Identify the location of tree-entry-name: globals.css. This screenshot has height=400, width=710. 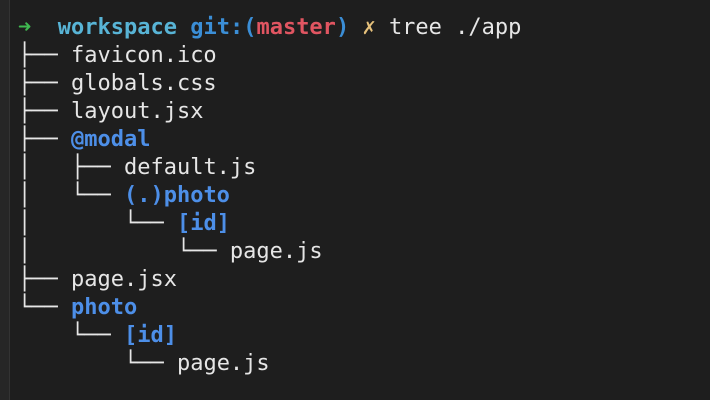
(143, 83).